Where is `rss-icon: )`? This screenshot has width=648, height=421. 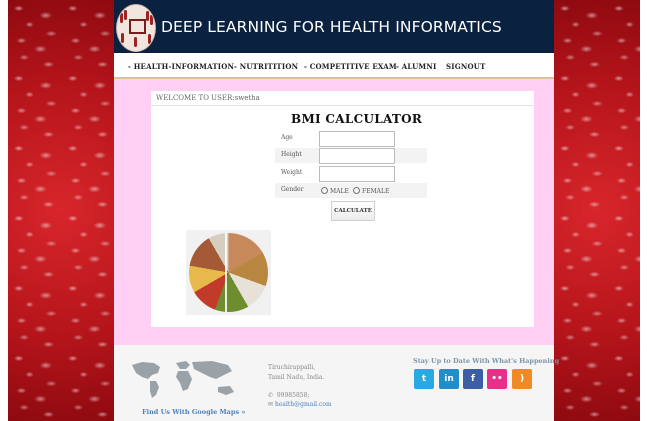 rss-icon: ) is located at coordinates (522, 379).